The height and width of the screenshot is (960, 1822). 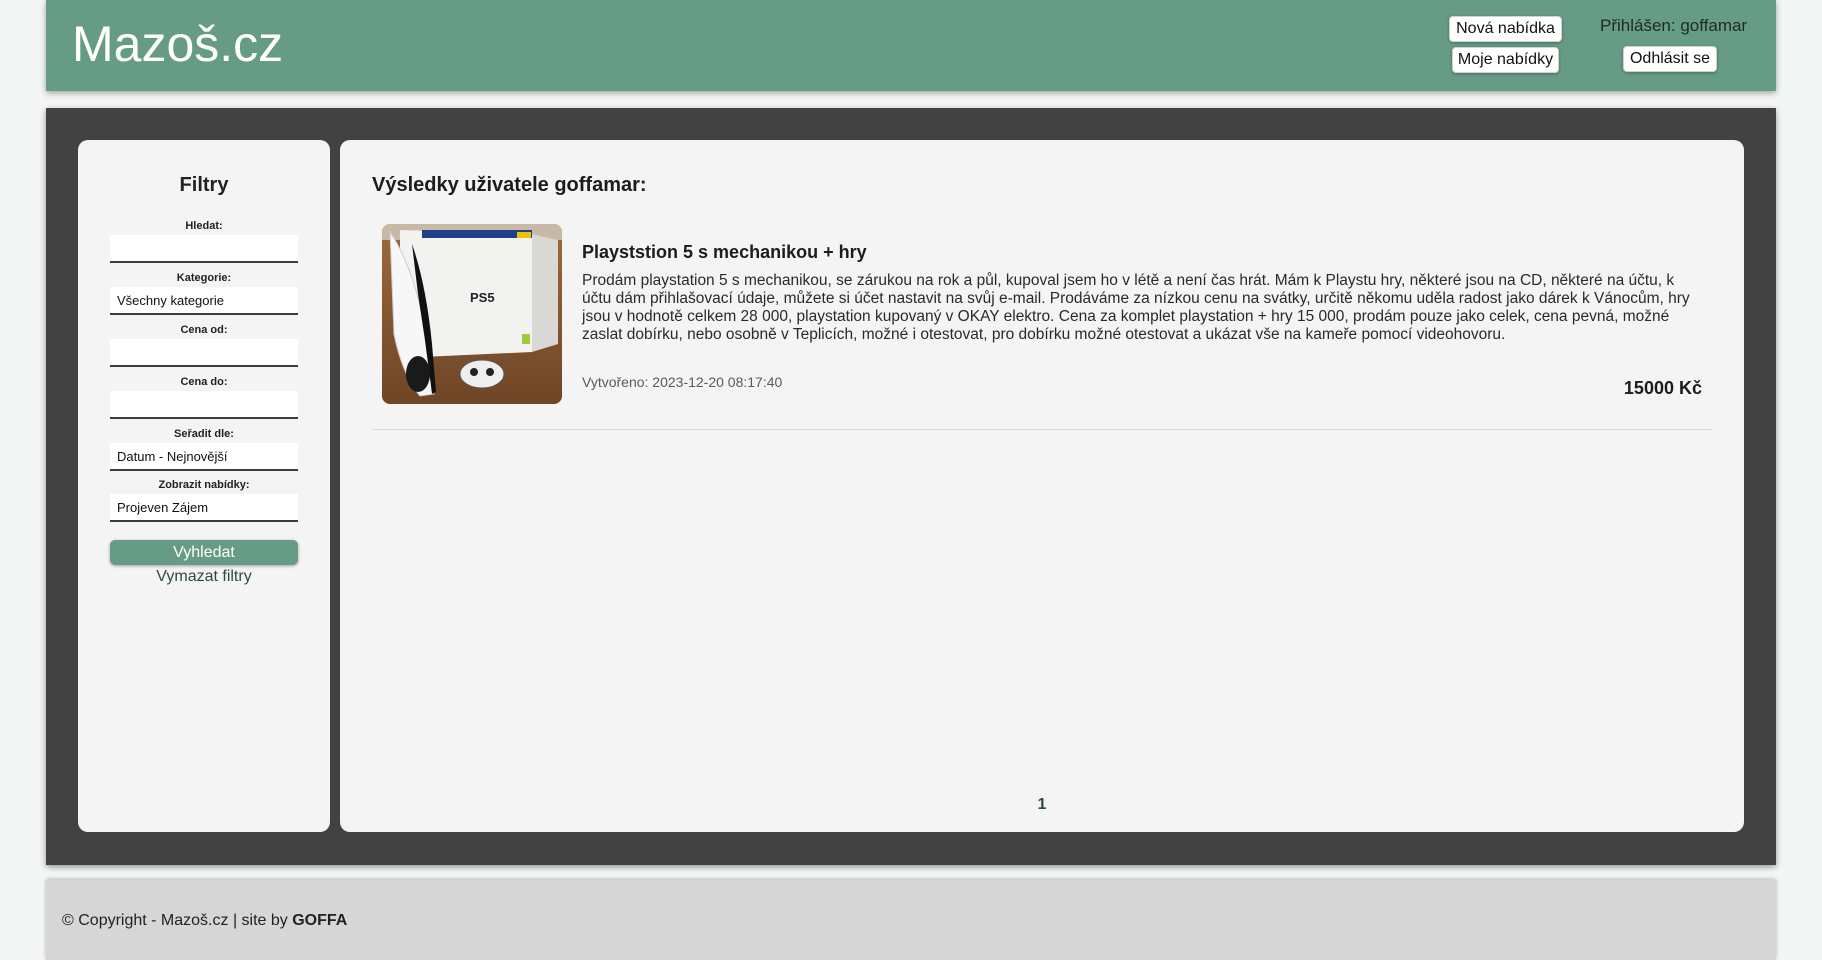 What do you see at coordinates (1505, 60) in the screenshot?
I see `my-offers-button: Moje nabídky` at bounding box center [1505, 60].